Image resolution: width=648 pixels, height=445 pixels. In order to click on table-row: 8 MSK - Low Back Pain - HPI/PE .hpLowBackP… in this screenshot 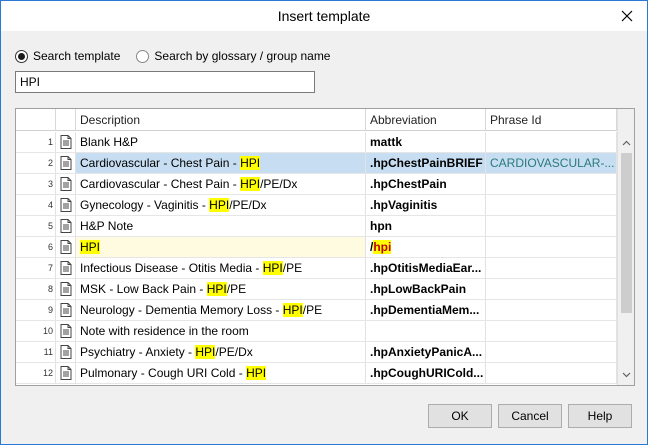, I will do `click(316, 289)`.